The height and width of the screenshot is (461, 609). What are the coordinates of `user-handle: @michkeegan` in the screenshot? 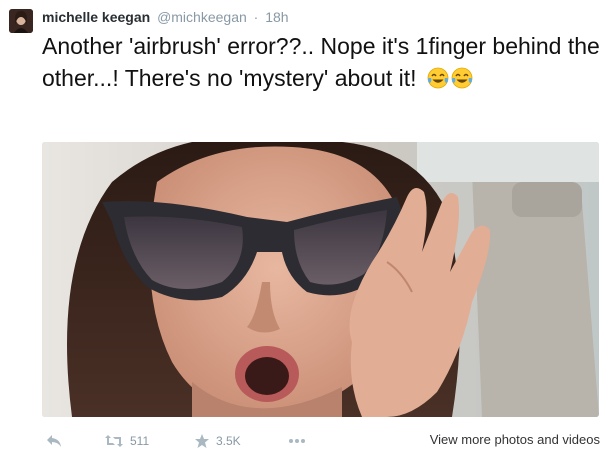 It's located at (202, 17).